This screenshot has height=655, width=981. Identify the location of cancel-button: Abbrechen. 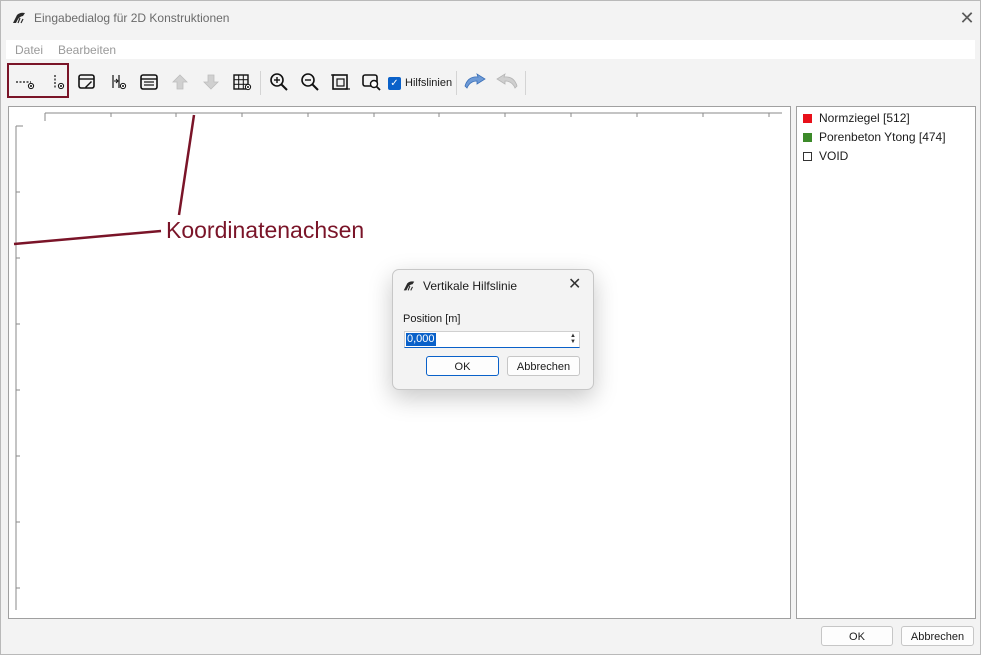
(937, 636).